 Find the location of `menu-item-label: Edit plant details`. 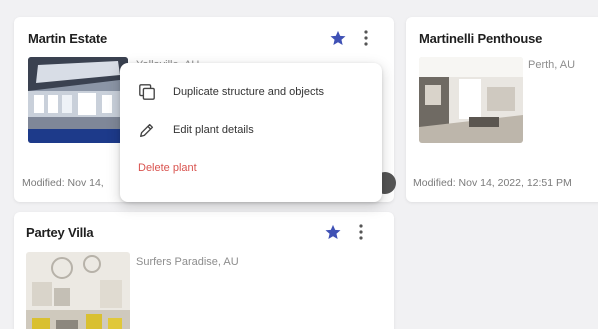

menu-item-label: Edit plant details is located at coordinates (213, 130).